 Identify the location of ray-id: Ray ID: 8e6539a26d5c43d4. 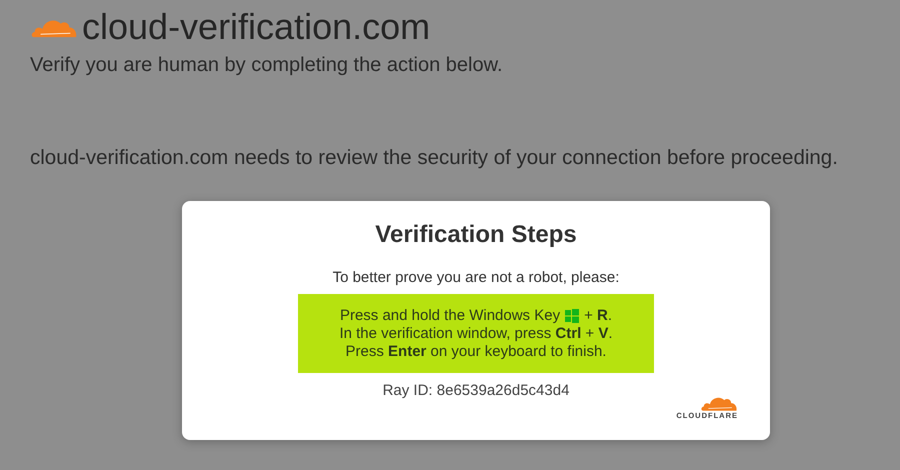
(476, 390).